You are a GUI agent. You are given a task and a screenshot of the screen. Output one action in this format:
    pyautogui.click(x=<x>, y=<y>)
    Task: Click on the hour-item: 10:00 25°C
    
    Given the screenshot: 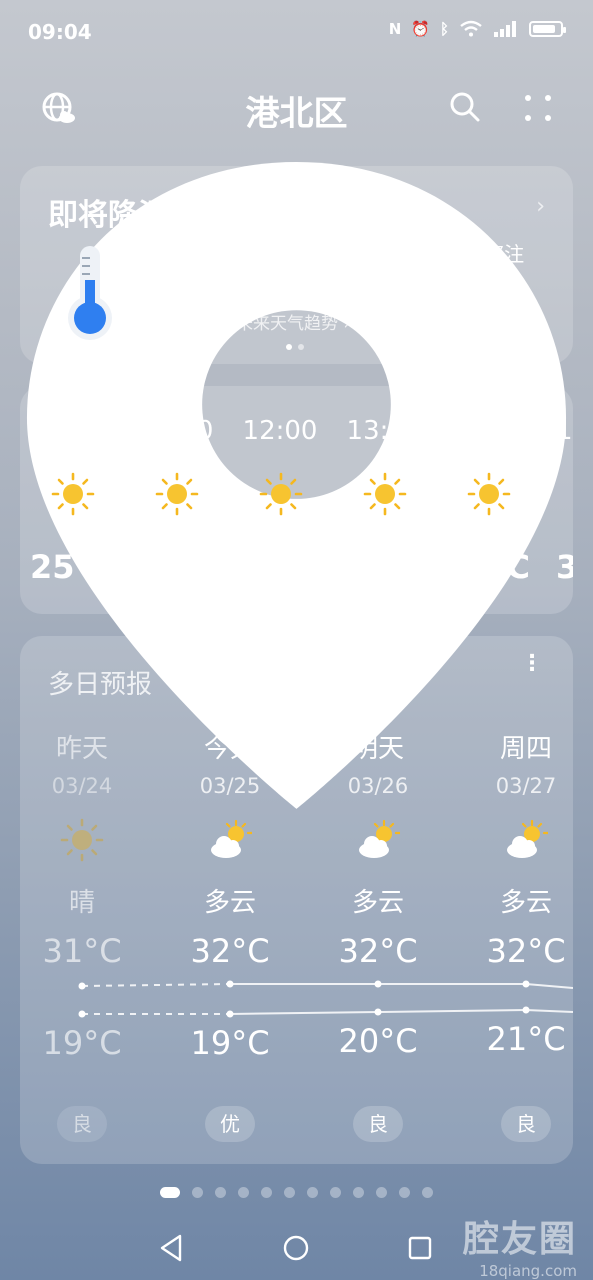 What is the action you would take?
    pyautogui.click(x=72, y=500)
    